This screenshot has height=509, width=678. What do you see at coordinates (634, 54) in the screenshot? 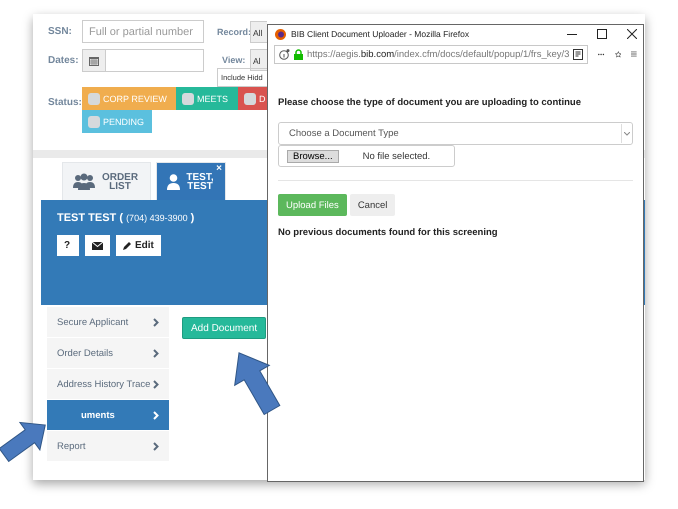
I see `menu-icon` at bounding box center [634, 54].